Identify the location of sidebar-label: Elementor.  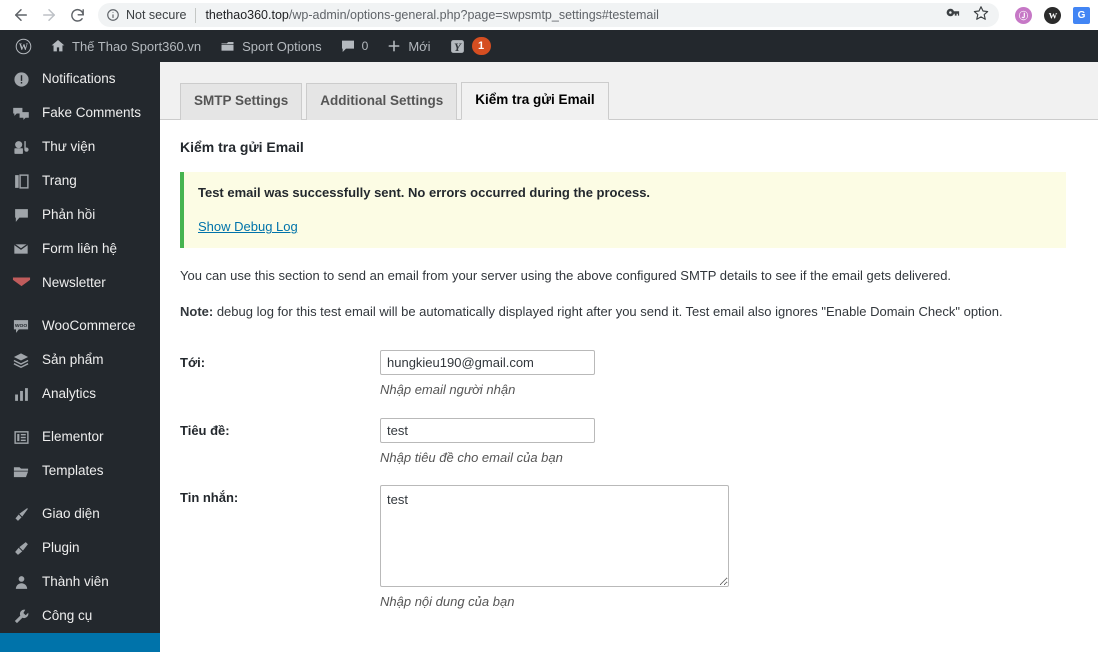
(73, 437).